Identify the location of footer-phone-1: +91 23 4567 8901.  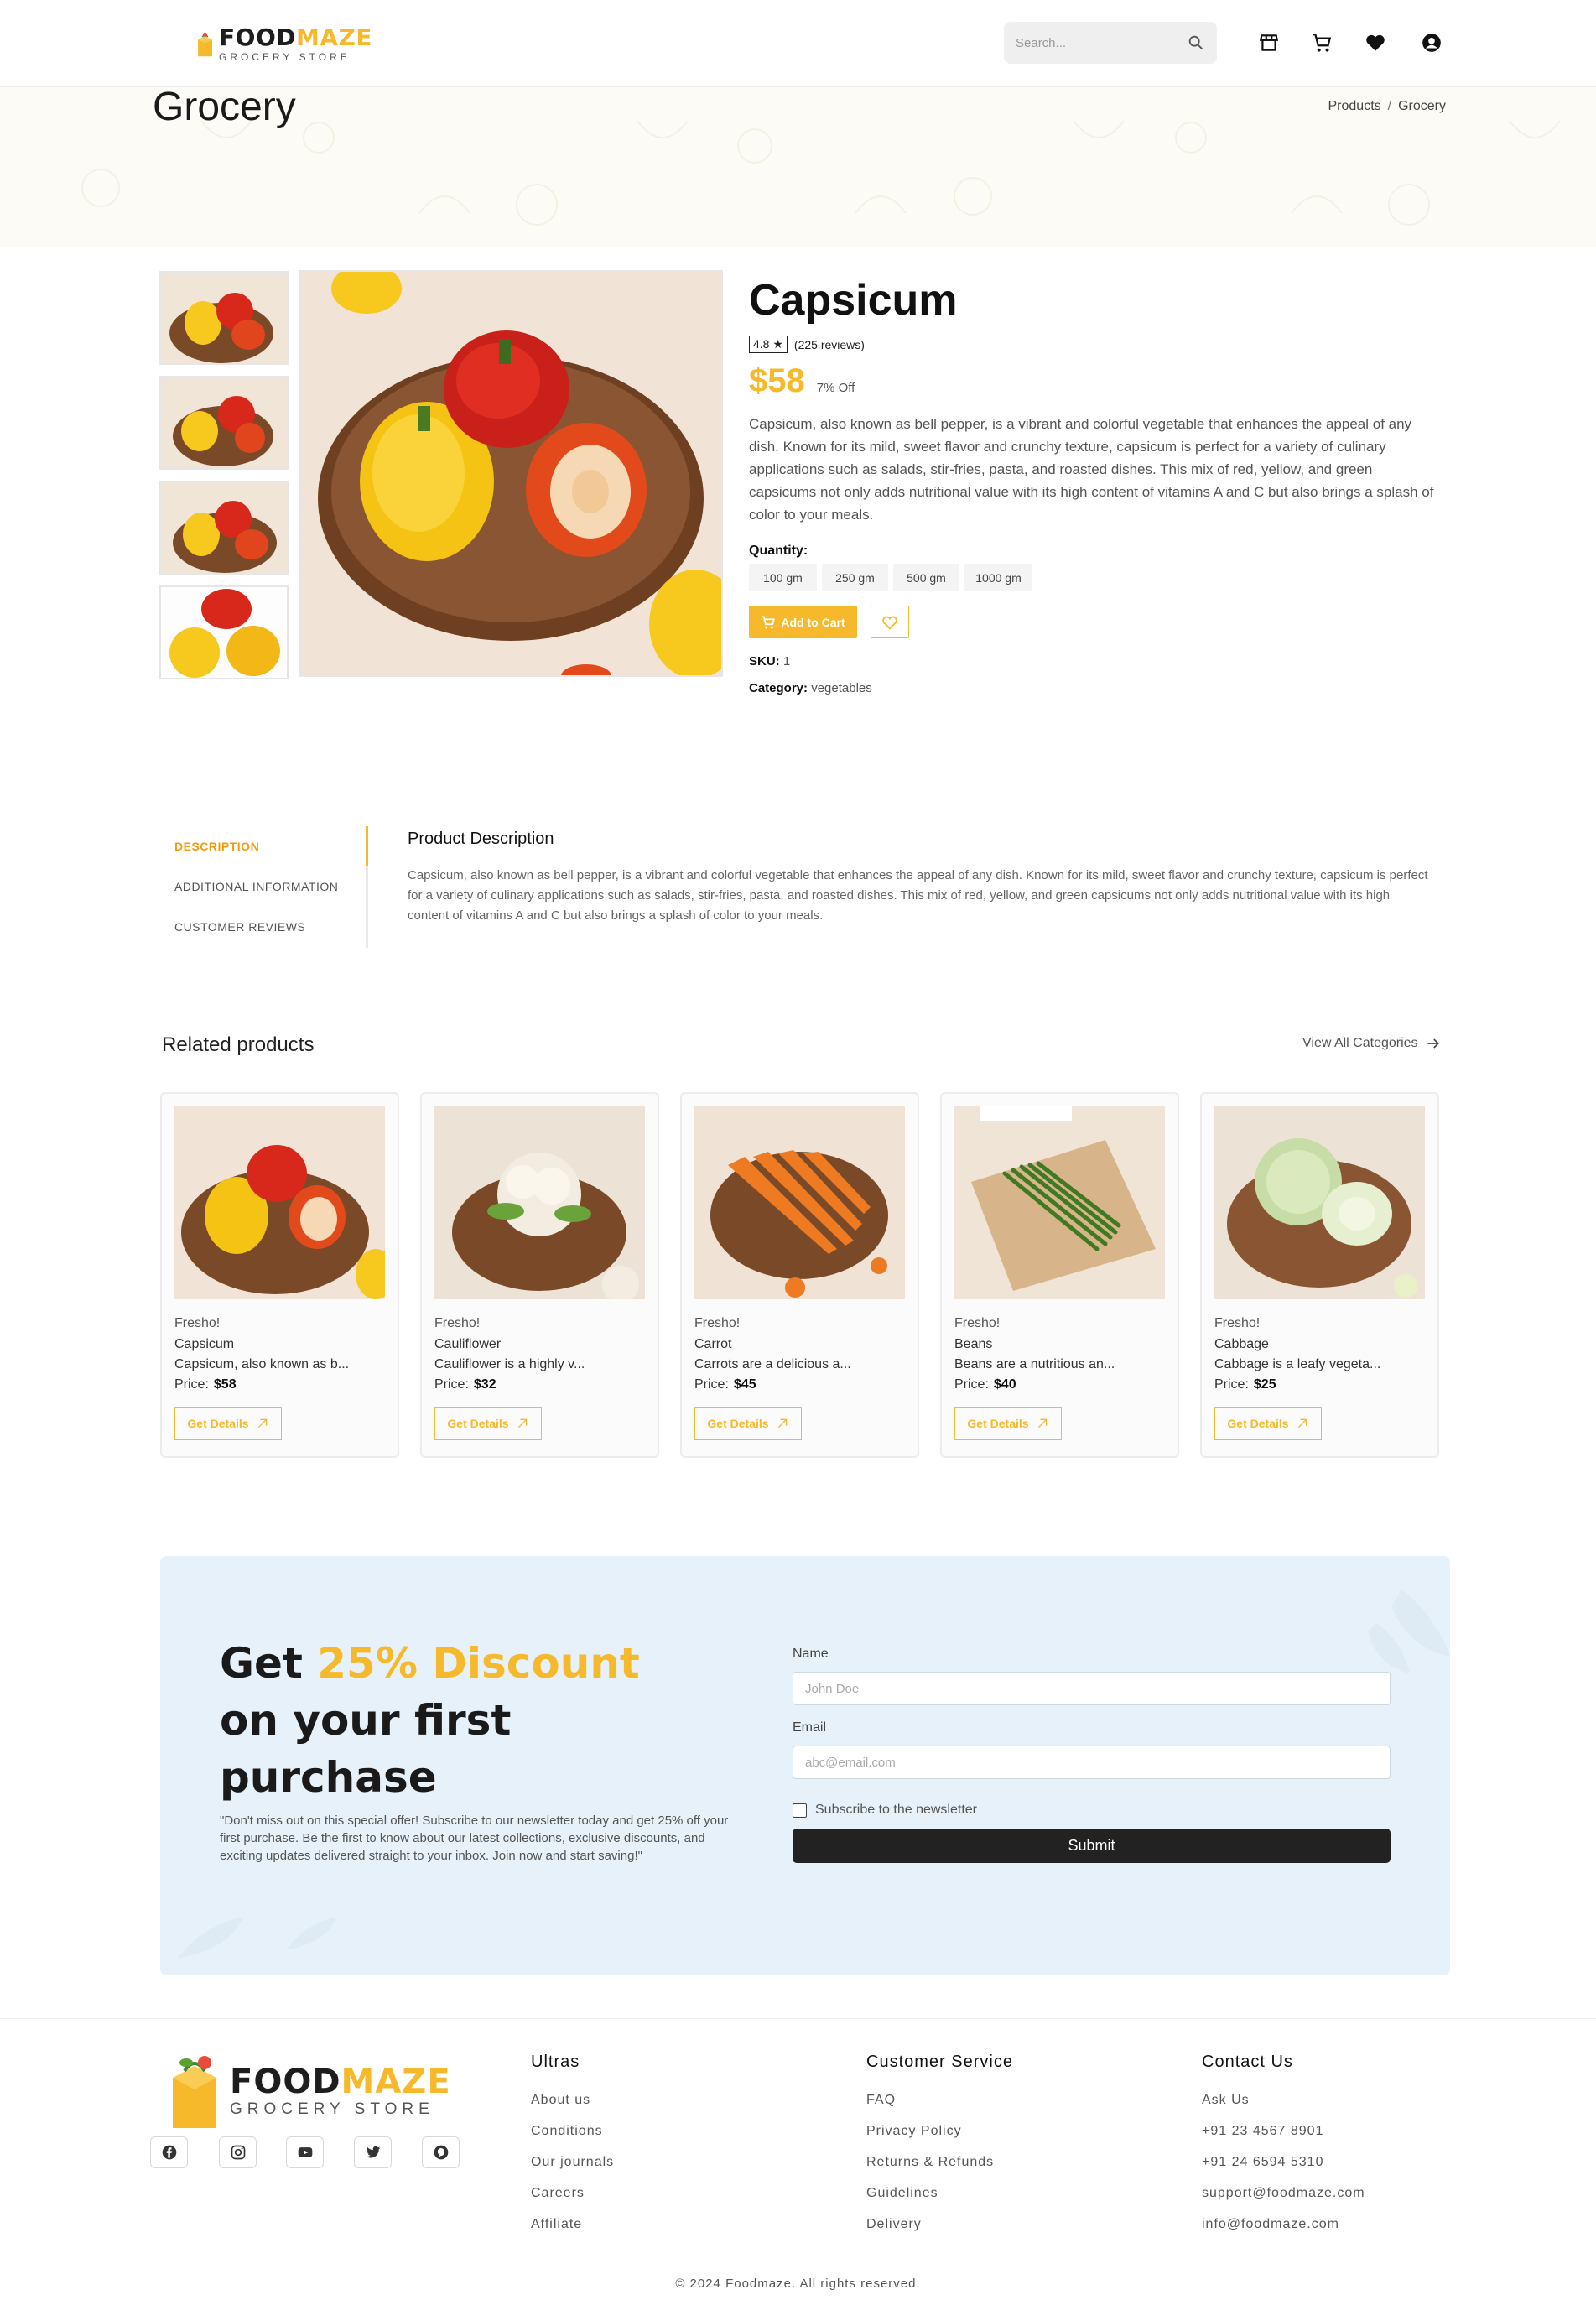
(1262, 2131).